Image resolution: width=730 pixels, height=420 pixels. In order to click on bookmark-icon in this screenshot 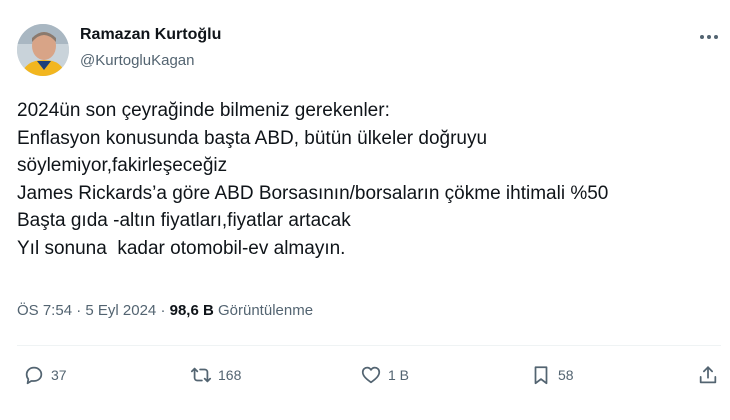, I will do `click(541, 375)`.